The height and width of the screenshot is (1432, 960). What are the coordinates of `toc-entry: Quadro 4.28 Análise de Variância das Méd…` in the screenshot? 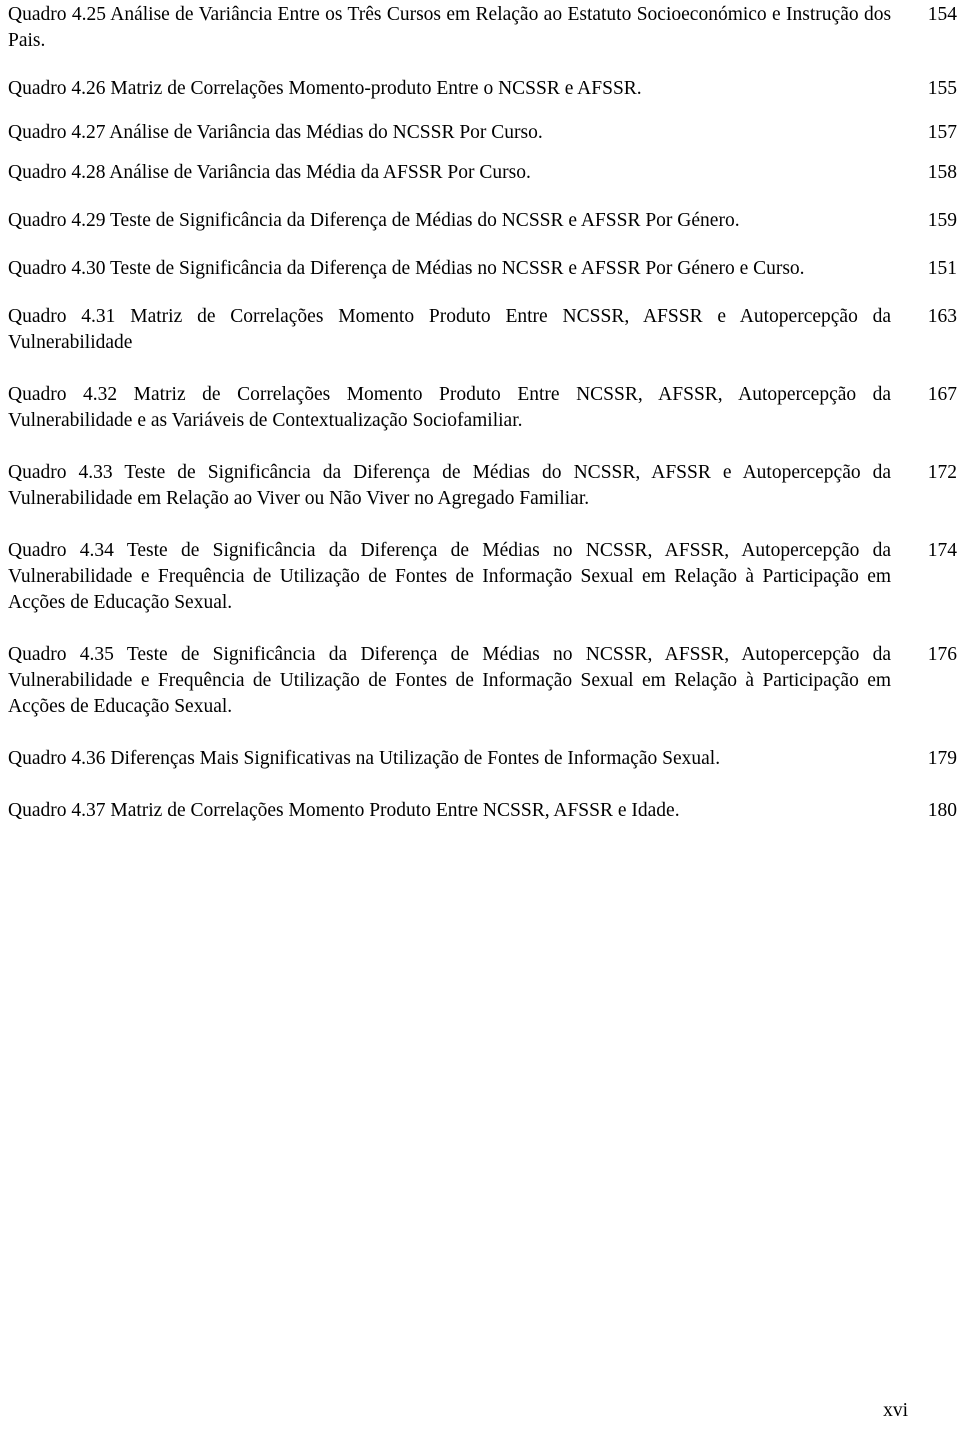 It's located at (483, 173).